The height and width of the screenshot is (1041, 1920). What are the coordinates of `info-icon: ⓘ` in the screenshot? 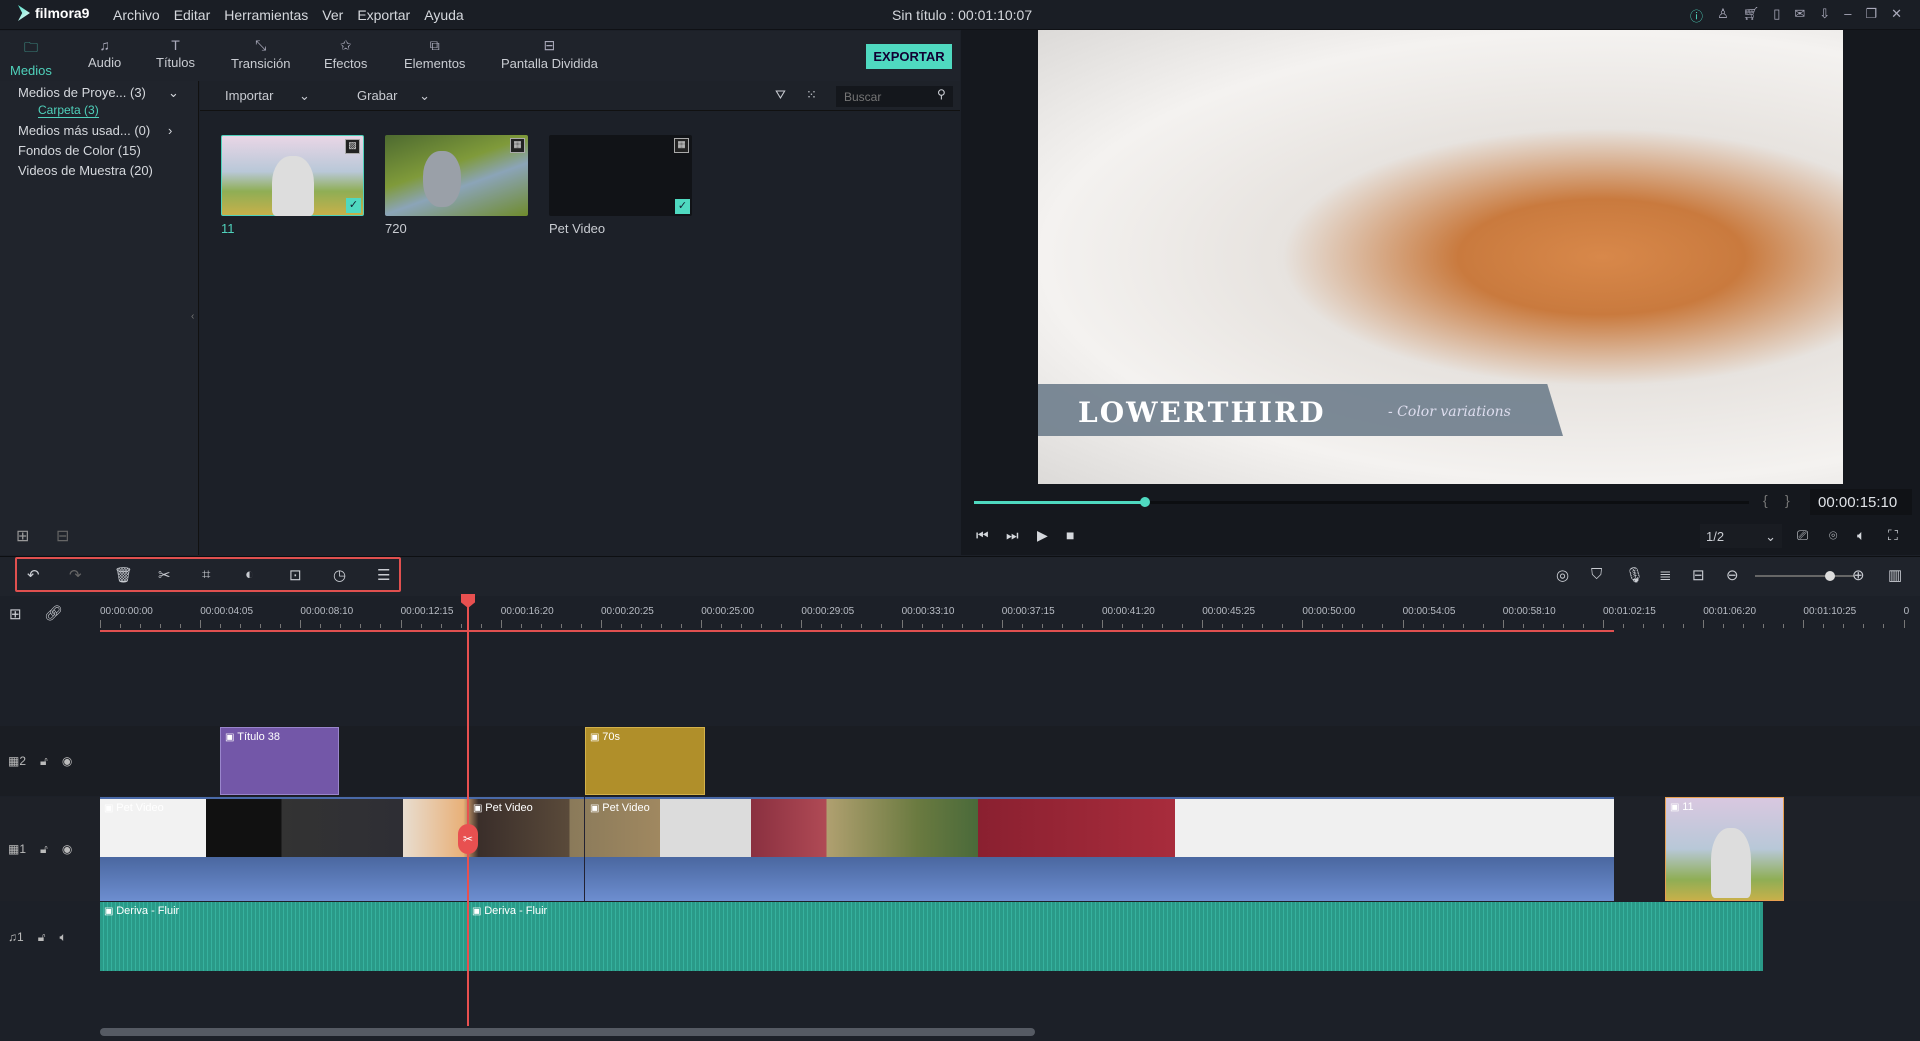 It's located at (1696, 15).